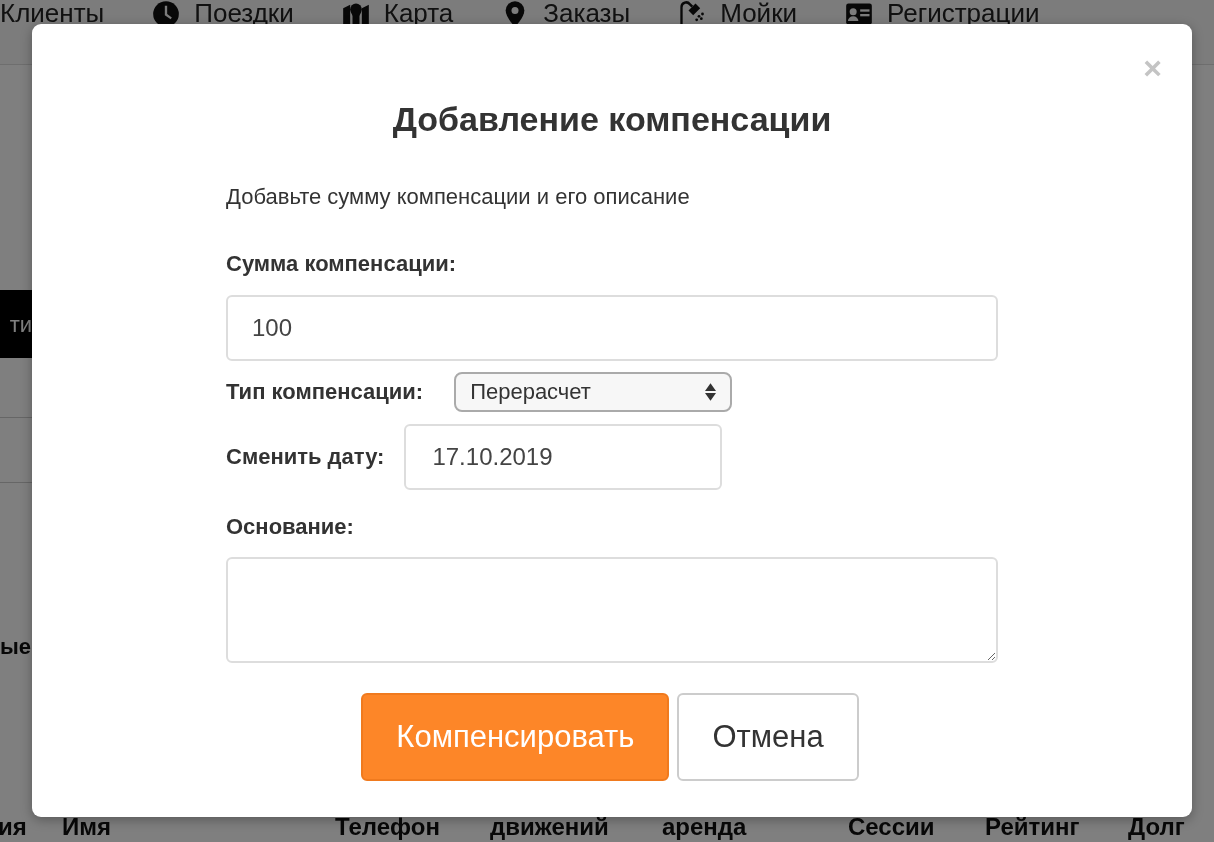  I want to click on text-area, so click(612, 609).